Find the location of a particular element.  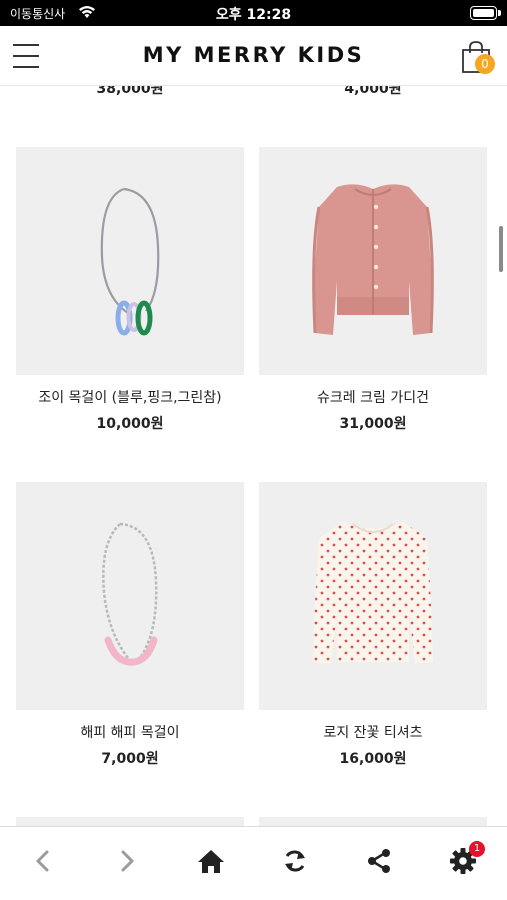

tshirt-image is located at coordinates (373, 593).